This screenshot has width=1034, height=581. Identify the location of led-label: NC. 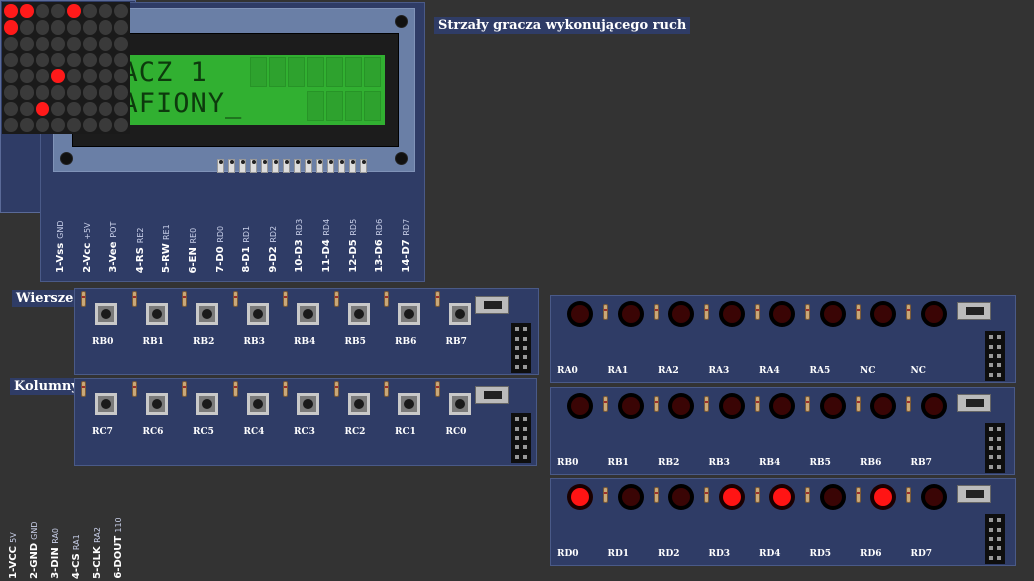
(868, 371).